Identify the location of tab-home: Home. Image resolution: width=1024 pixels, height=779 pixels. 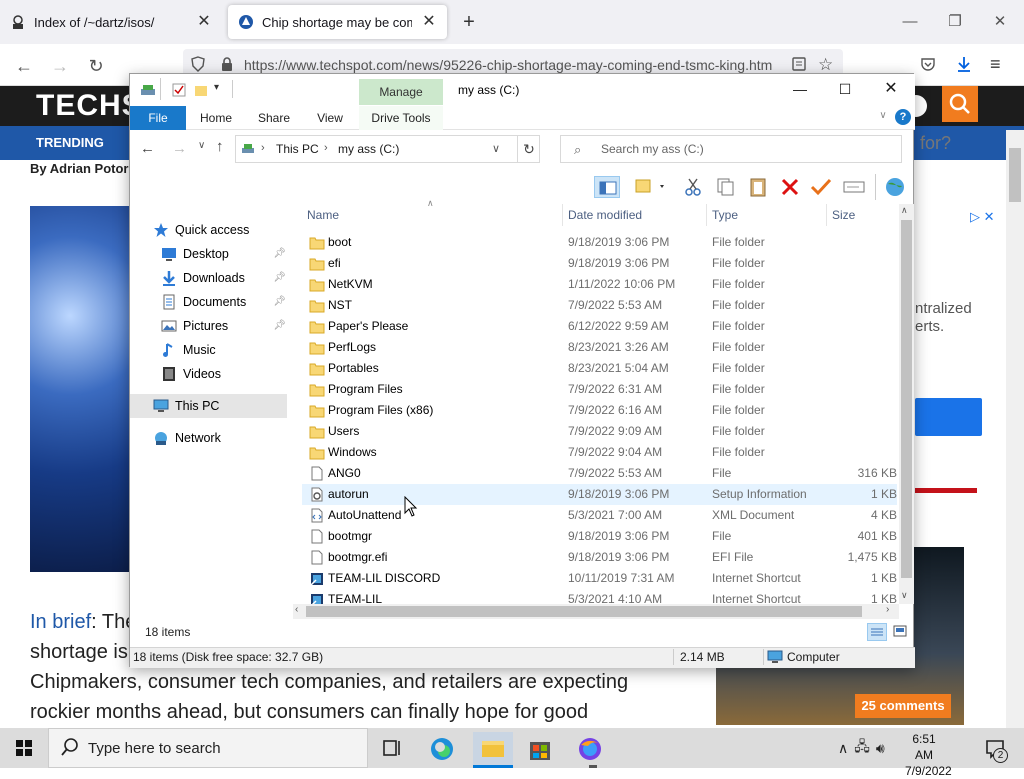
(216, 118).